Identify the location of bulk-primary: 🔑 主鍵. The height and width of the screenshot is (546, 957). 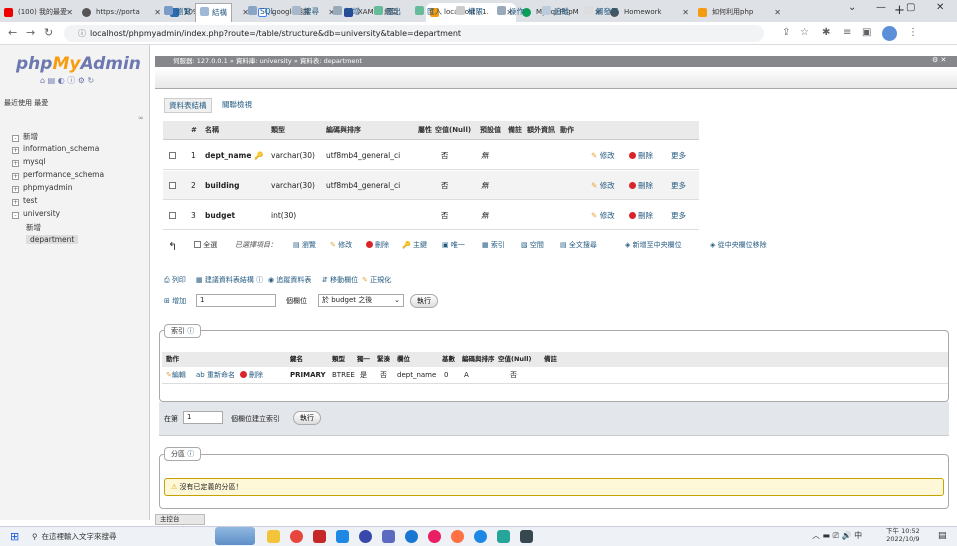
(414, 245).